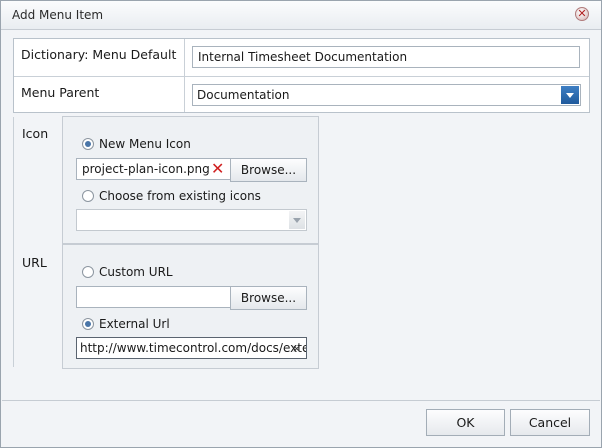 The width and height of the screenshot is (602, 448). What do you see at coordinates (99, 54) in the screenshot?
I see `dictionary-label: Dictionary: Menu Default` at bounding box center [99, 54].